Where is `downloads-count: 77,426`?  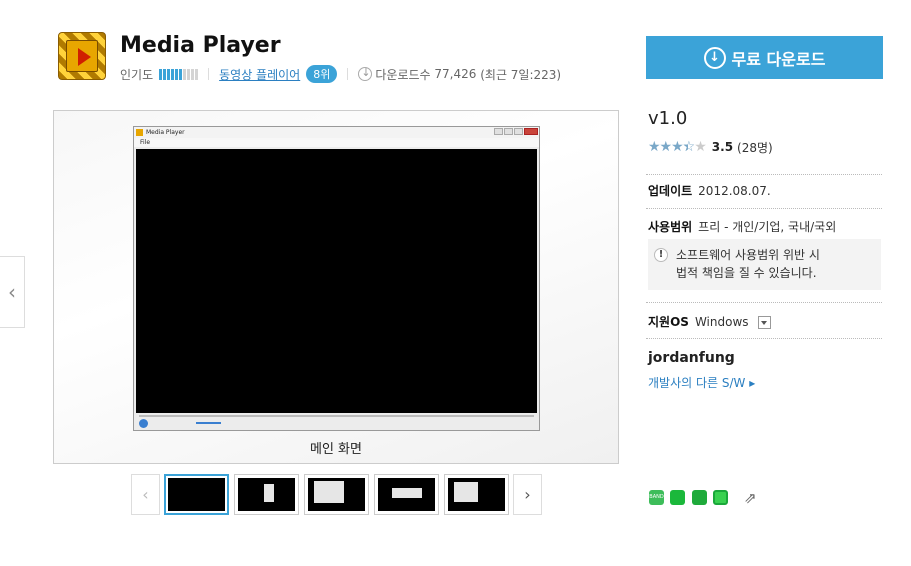
downloads-count: 77,426 is located at coordinates (455, 74).